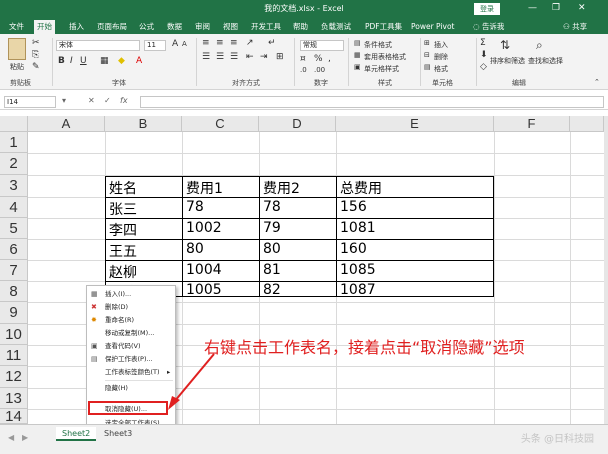 The width and height of the screenshot is (608, 454). I want to click on bold-icon: B, so click(61, 61).